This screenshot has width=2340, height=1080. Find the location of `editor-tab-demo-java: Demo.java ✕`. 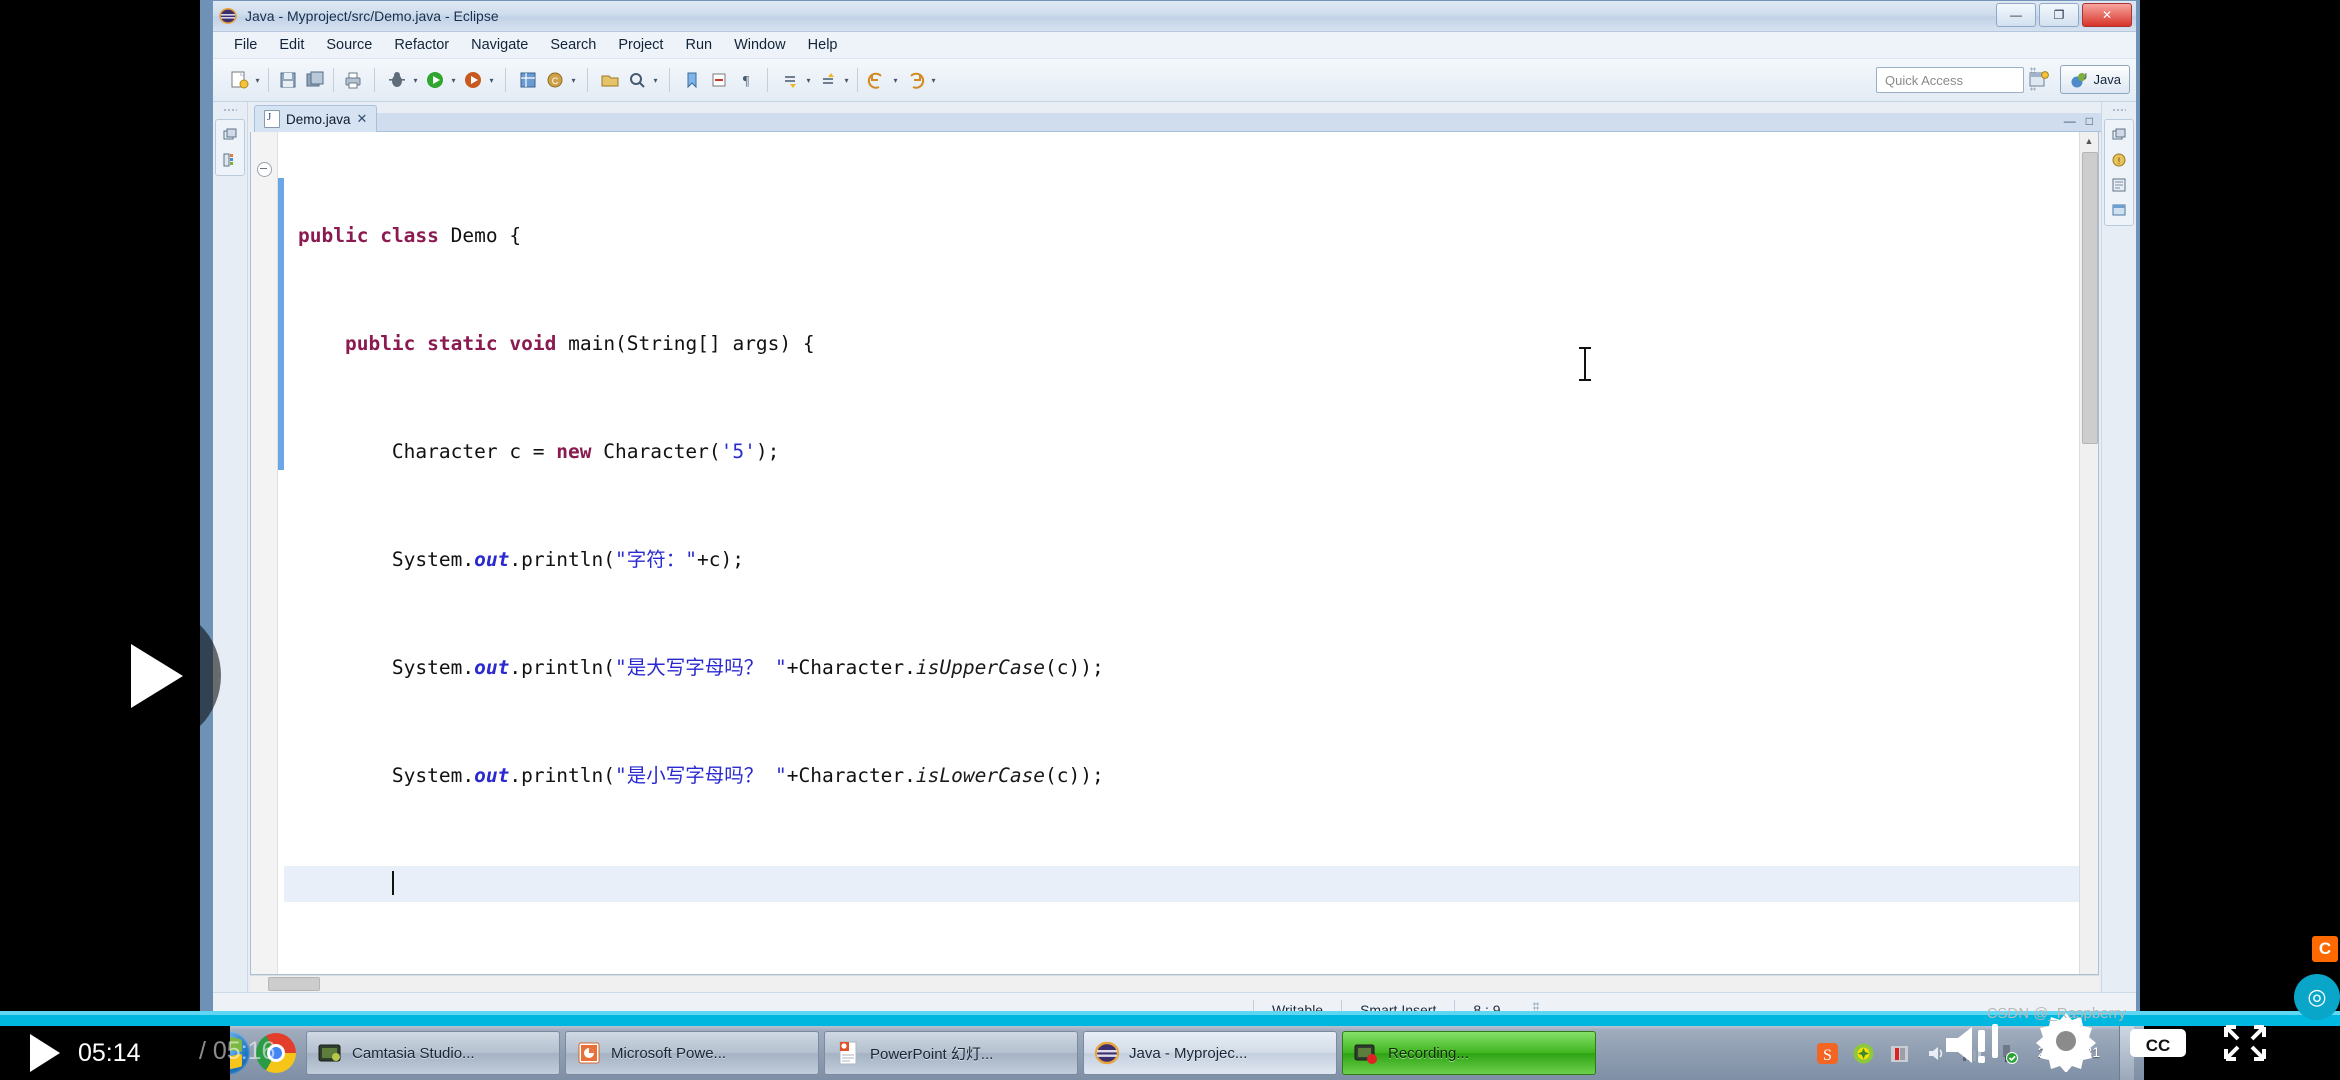

editor-tab-demo-java: Demo.java ✕ is located at coordinates (316, 118).